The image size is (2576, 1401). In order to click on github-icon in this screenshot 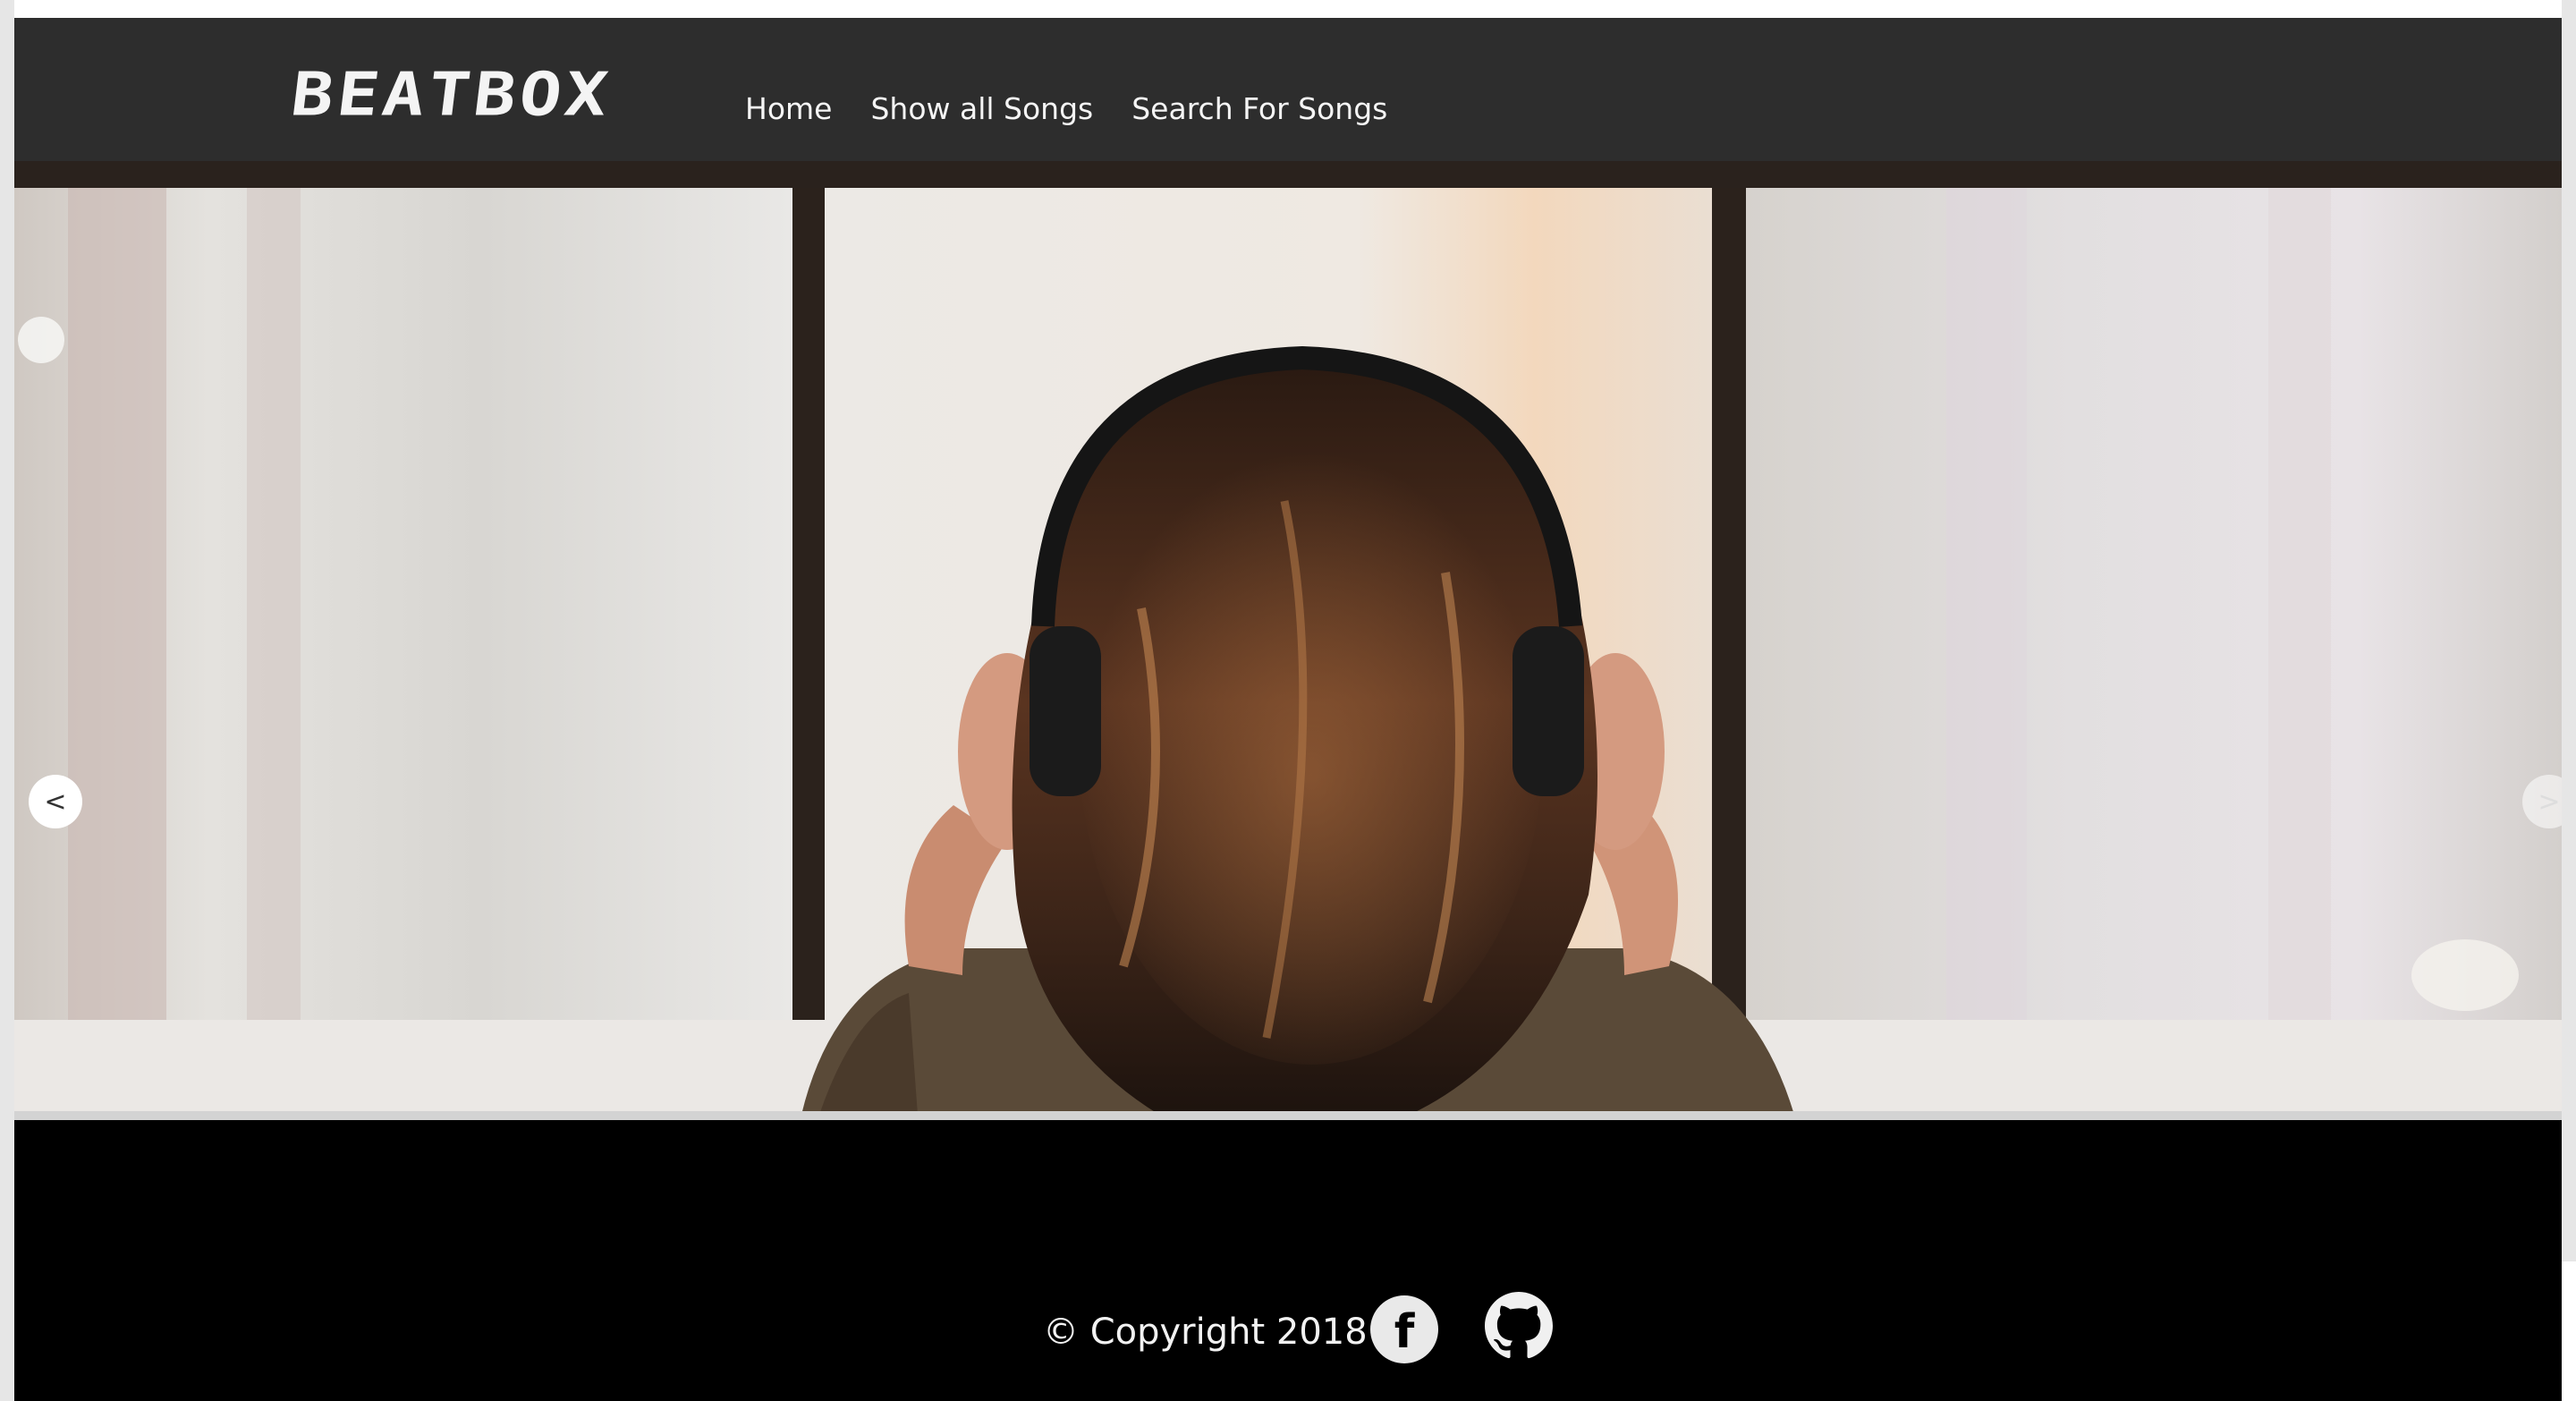, I will do `click(1519, 1326)`.